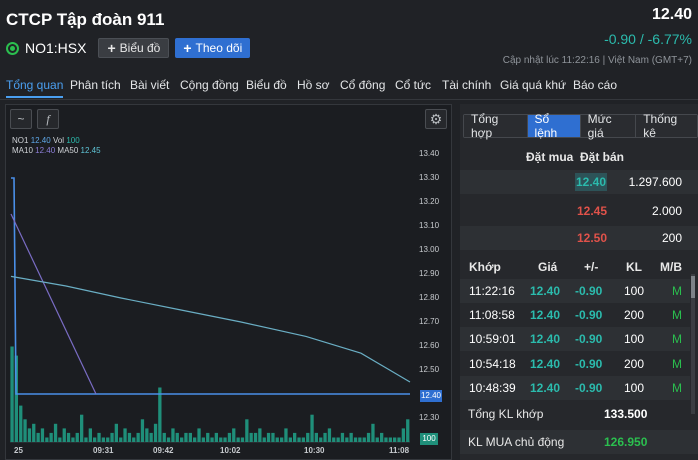 This screenshot has width=698, height=460. I want to click on tab-co-dong: Cổ đông, so click(362, 85).